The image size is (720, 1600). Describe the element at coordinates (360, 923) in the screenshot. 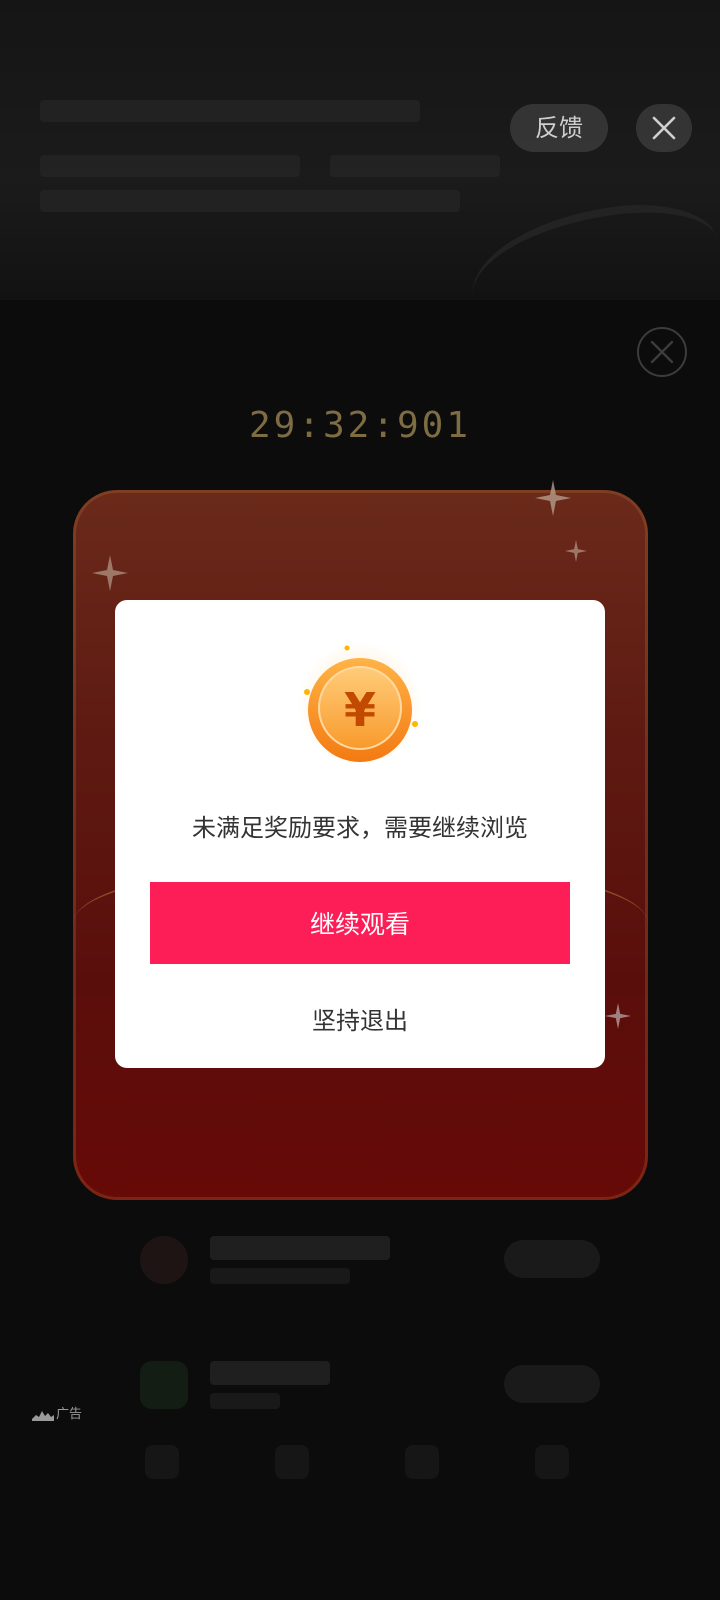

I see `continue-watching-button: 继续观看` at that location.